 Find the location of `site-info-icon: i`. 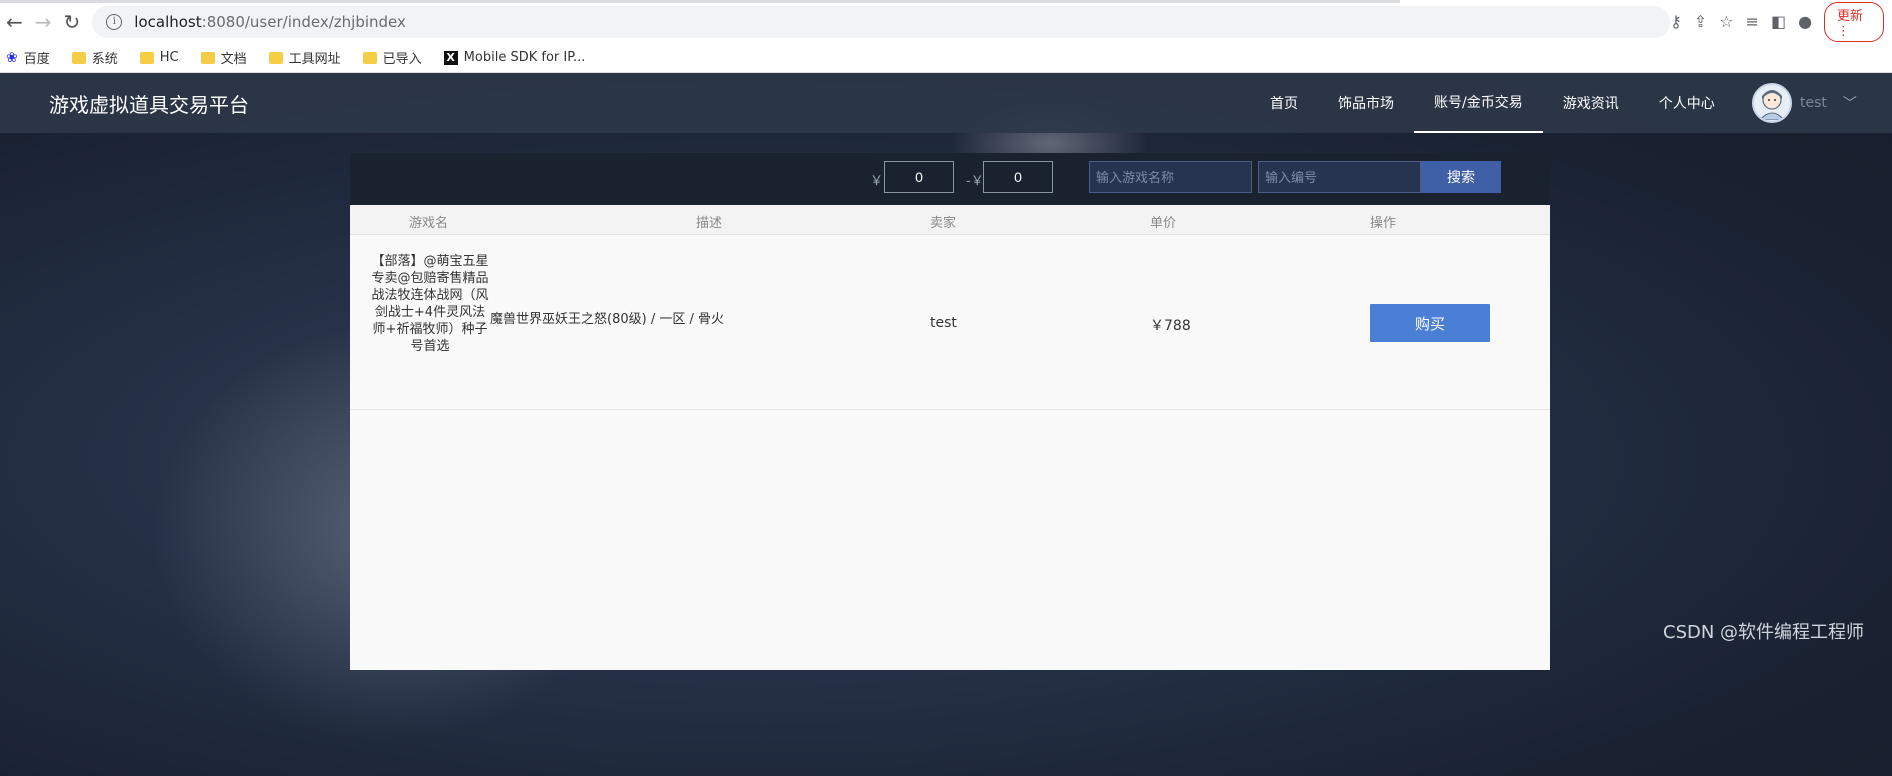

site-info-icon: i is located at coordinates (114, 21).